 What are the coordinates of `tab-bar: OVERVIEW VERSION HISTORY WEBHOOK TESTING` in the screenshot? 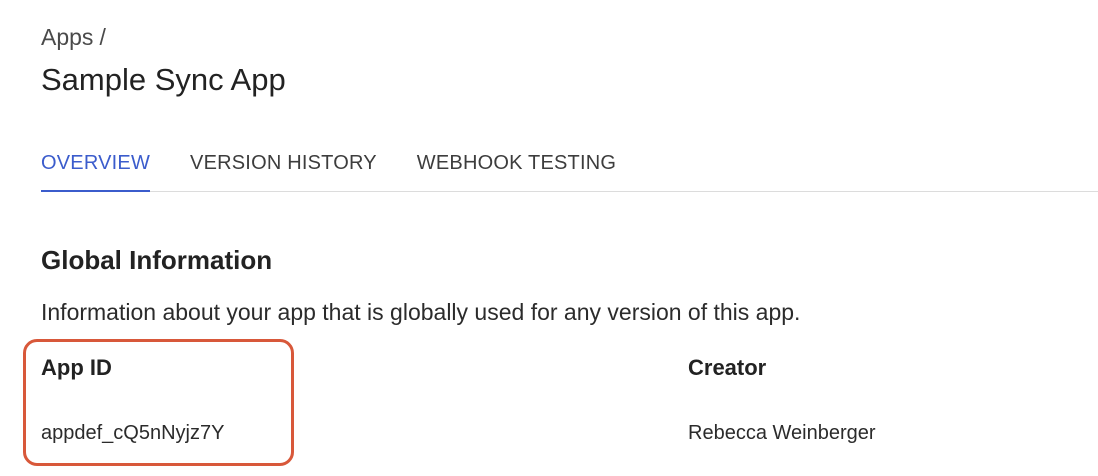 It's located at (569, 166).